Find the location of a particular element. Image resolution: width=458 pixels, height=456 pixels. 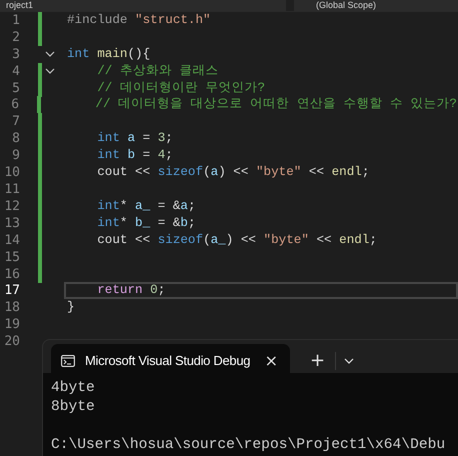

new-tab-button: + is located at coordinates (318, 360).